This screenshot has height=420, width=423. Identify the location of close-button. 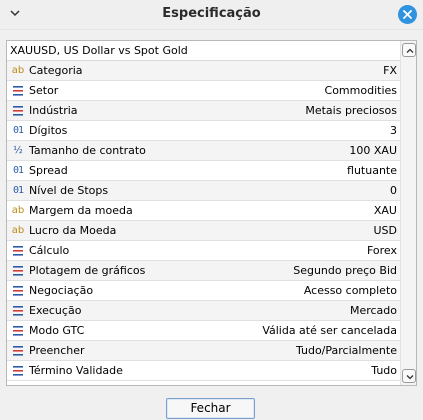
(407, 14).